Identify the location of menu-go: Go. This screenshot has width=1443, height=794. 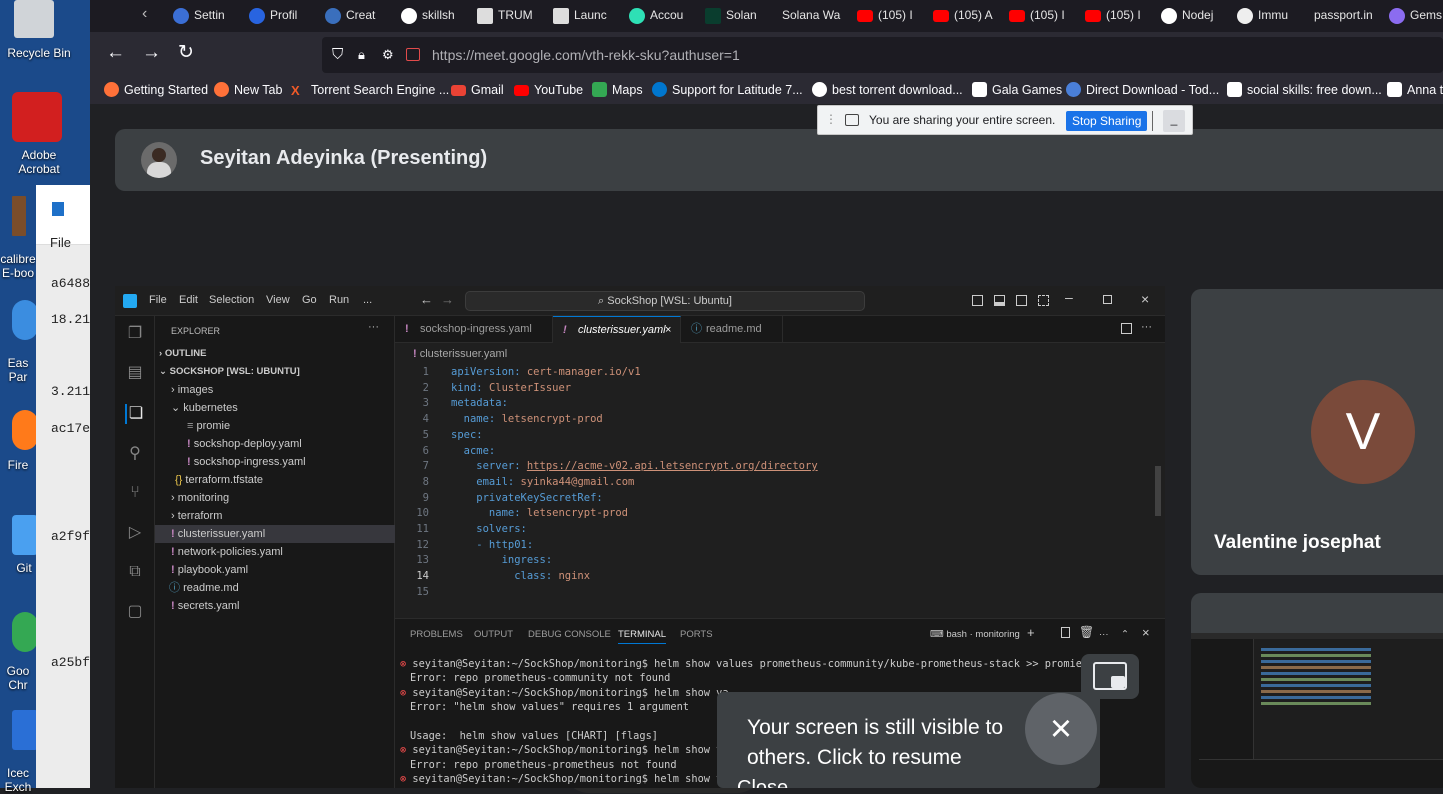
(309, 300).